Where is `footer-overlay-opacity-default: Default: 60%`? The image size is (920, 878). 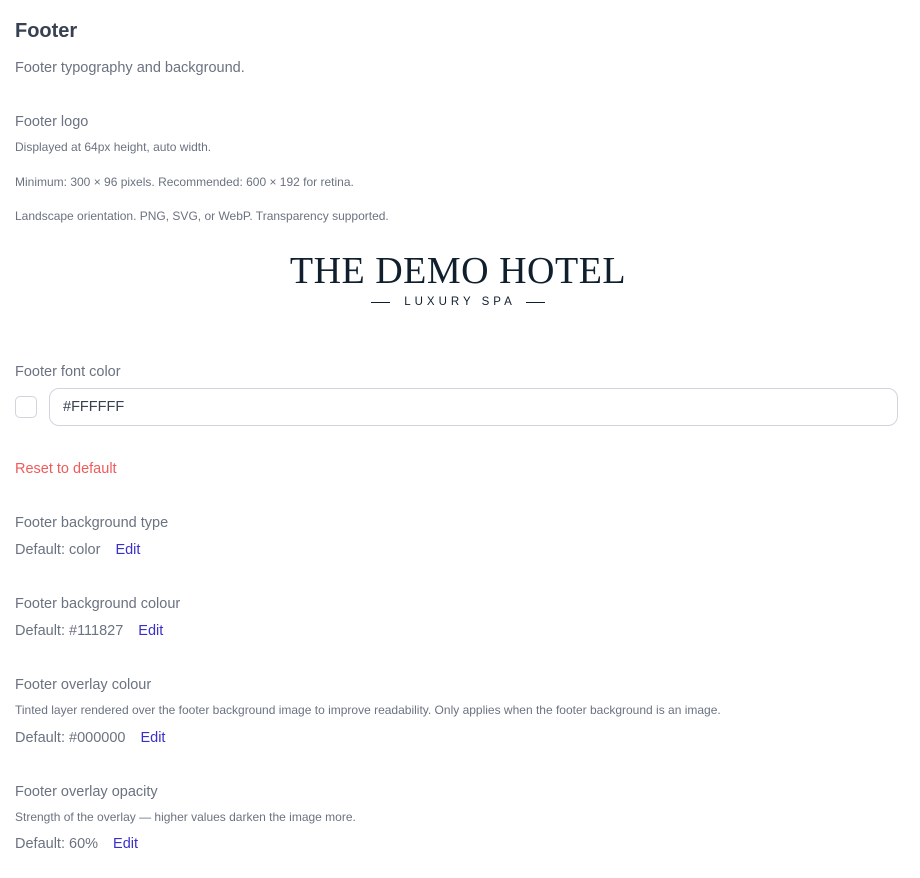 footer-overlay-opacity-default: Default: 60% is located at coordinates (57, 844).